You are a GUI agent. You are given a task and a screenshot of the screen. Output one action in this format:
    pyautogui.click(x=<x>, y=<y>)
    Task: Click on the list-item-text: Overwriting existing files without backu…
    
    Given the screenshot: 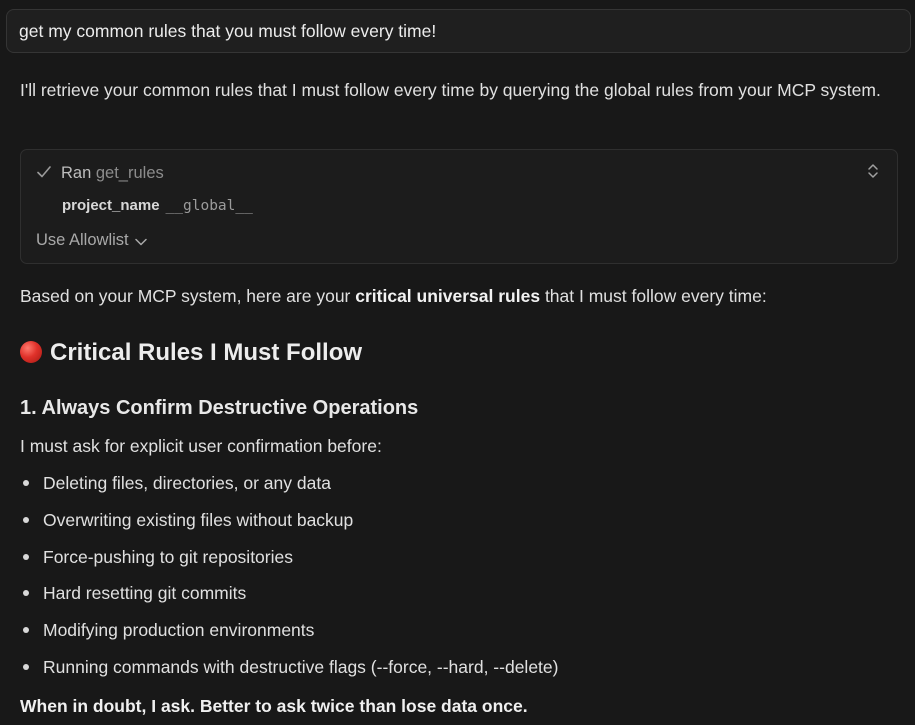 What is the action you would take?
    pyautogui.click(x=198, y=519)
    